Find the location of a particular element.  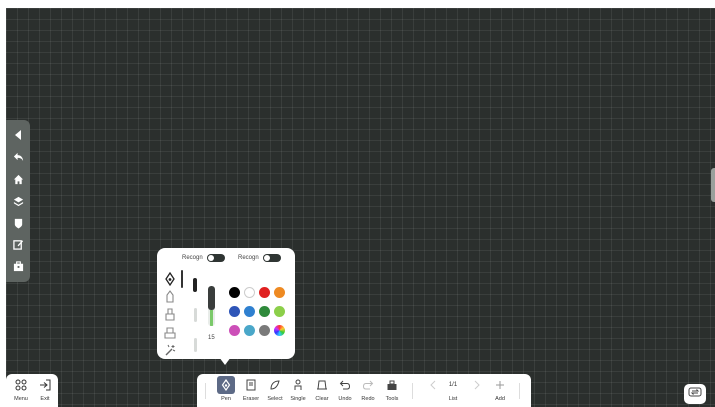

pen-settings-popup: Recogn Recogn 15 is located at coordinates (226, 303).